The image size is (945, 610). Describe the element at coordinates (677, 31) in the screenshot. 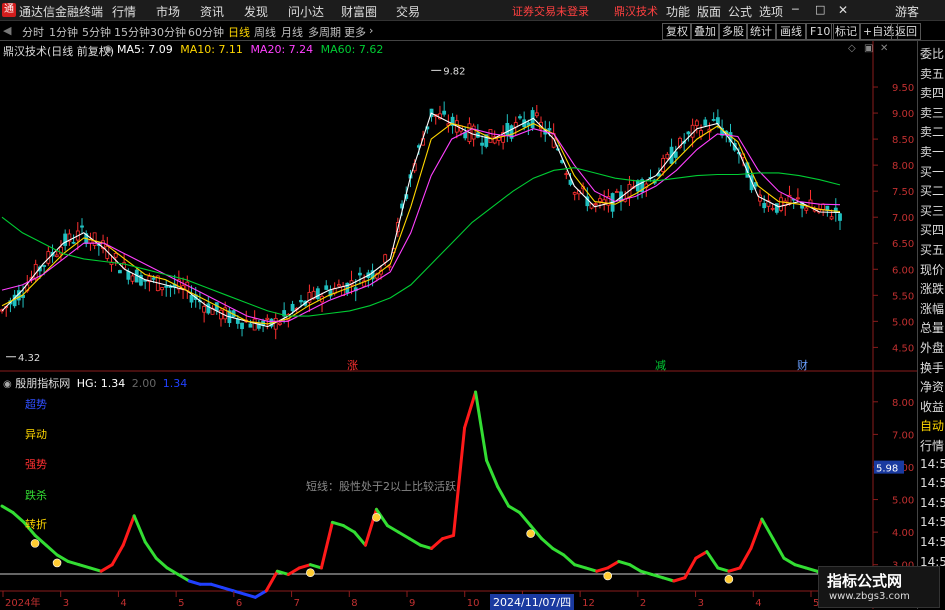

I see `fuquan-button: 复权` at that location.